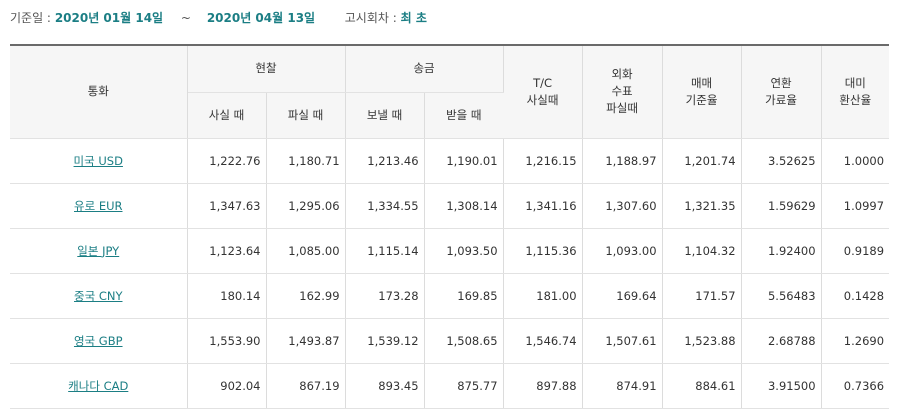  What do you see at coordinates (542, 82) in the screenshot?
I see `header-tc-line-1: T/C` at bounding box center [542, 82].